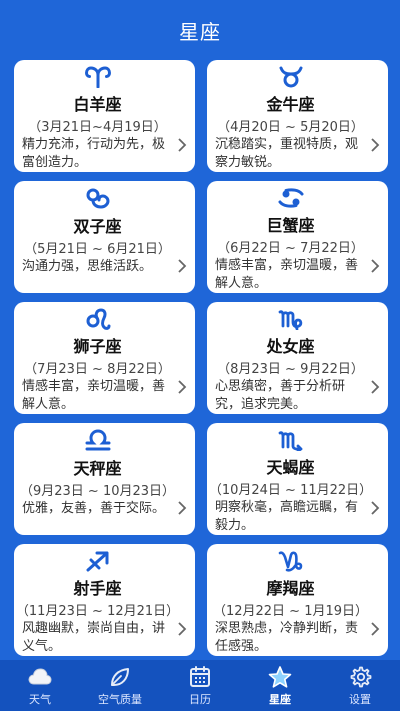  What do you see at coordinates (290, 346) in the screenshot?
I see `zodiac-name: 处女座` at bounding box center [290, 346].